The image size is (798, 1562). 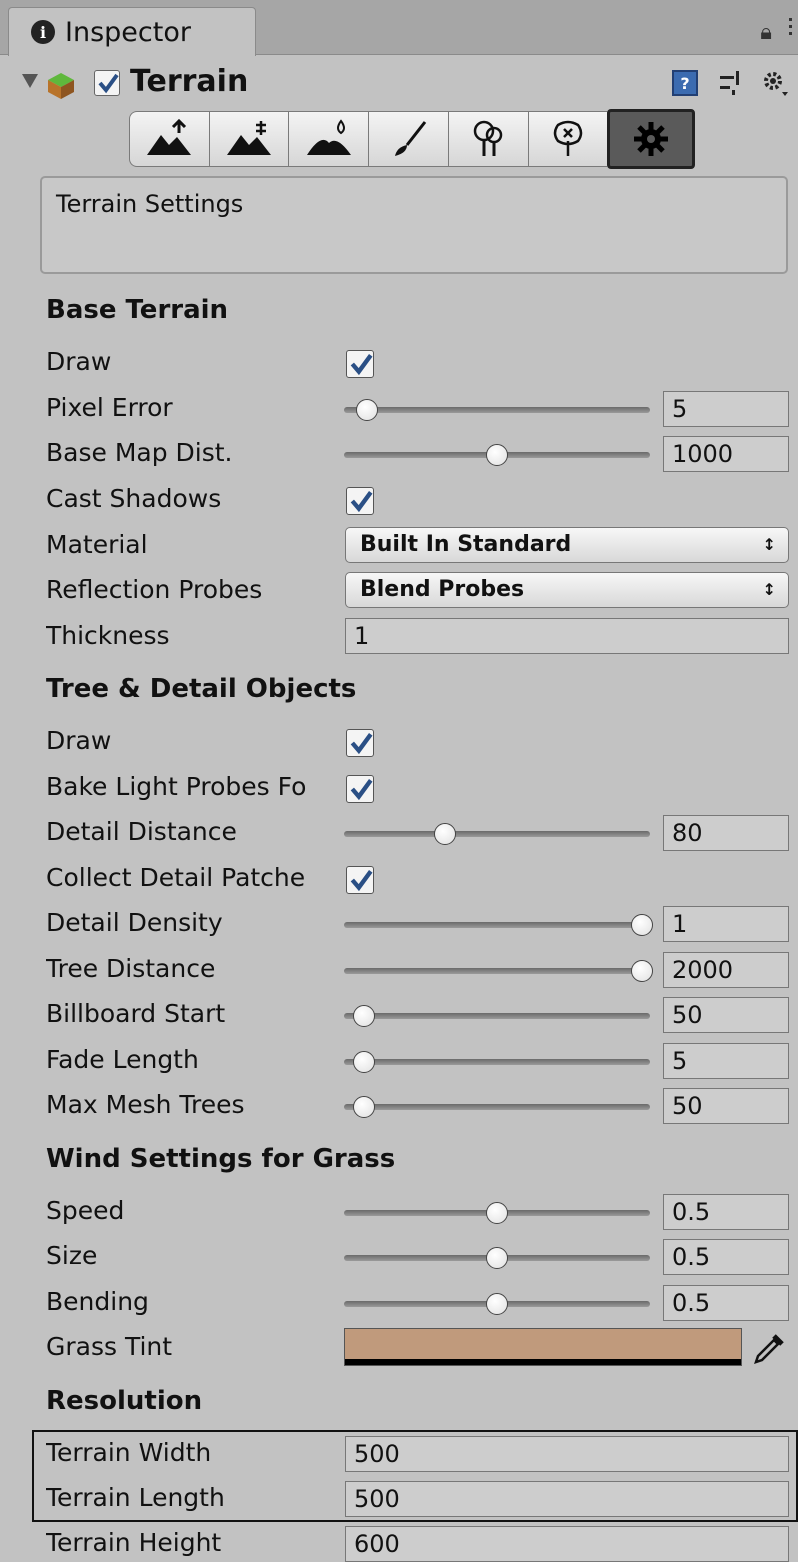 I want to click on smooth-height-icon, so click(x=328, y=137).